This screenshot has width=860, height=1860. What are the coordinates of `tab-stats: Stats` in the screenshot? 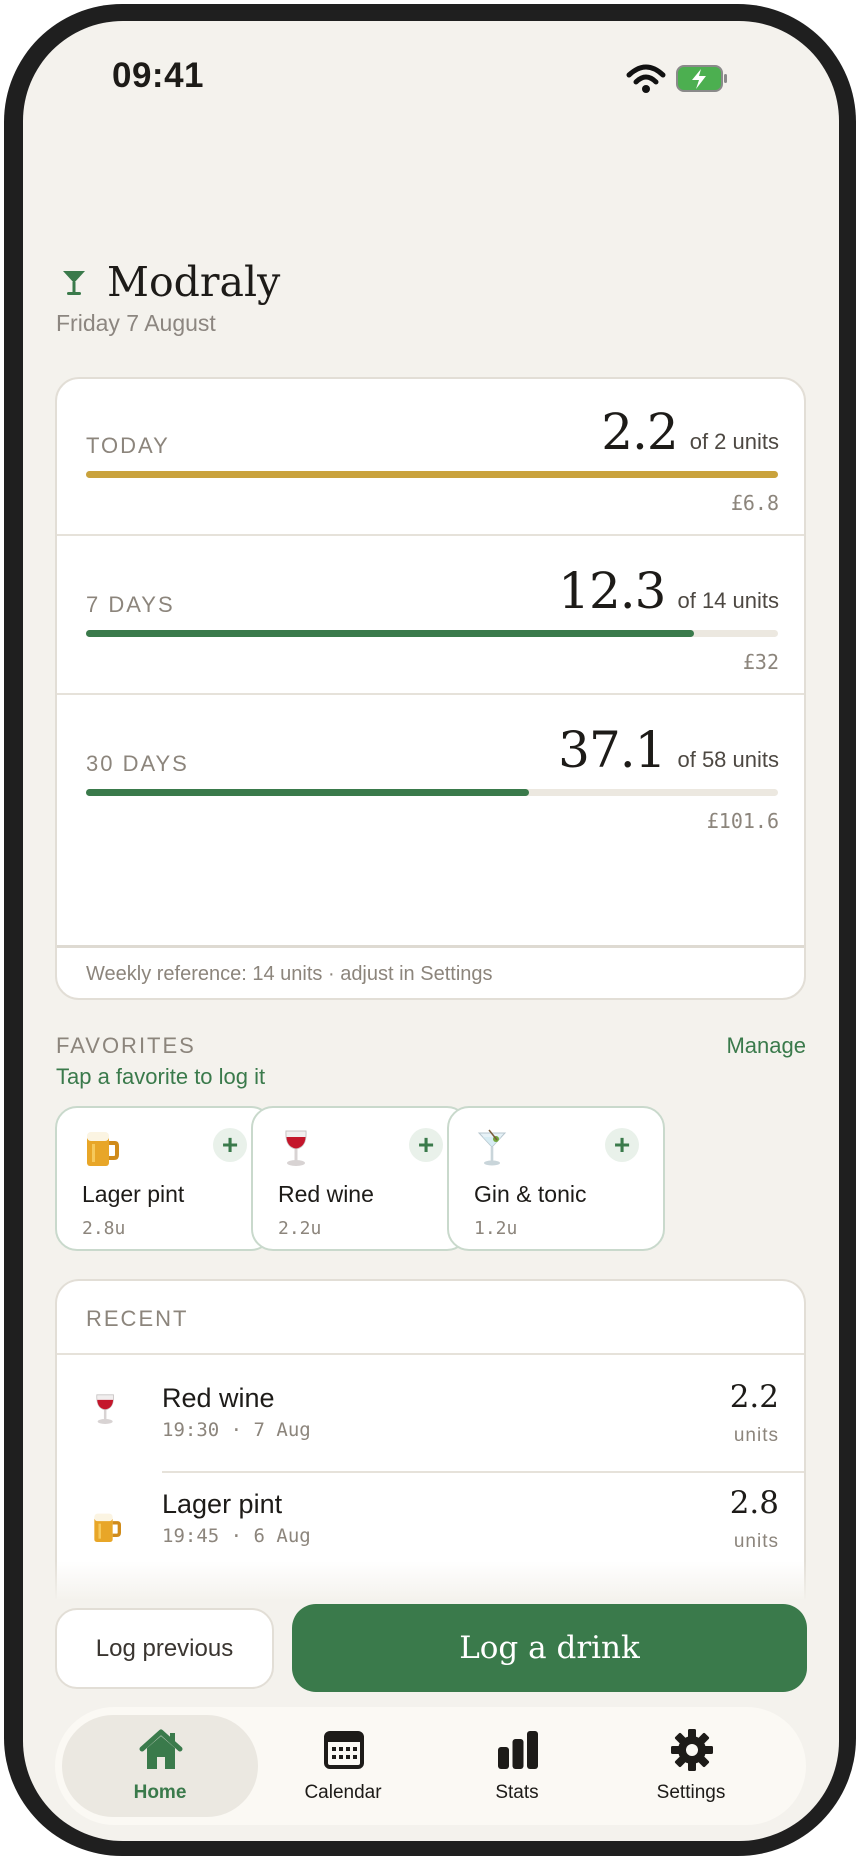 It's located at (517, 1766).